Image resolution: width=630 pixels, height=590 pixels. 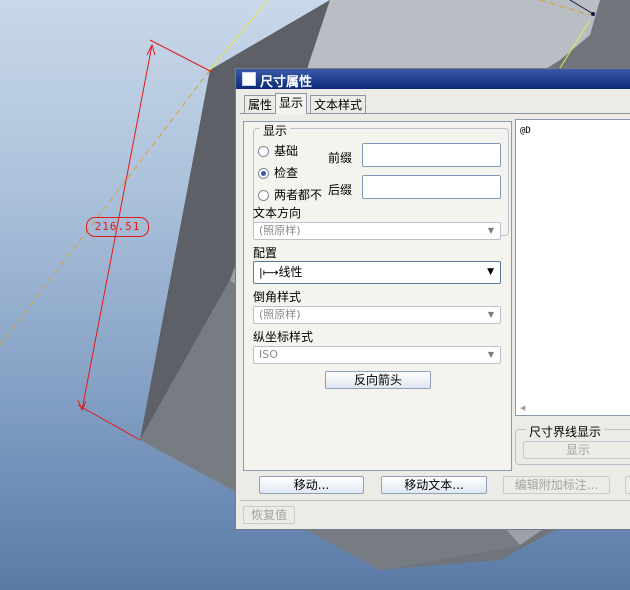 I want to click on preview-text: @D, so click(x=525, y=131).